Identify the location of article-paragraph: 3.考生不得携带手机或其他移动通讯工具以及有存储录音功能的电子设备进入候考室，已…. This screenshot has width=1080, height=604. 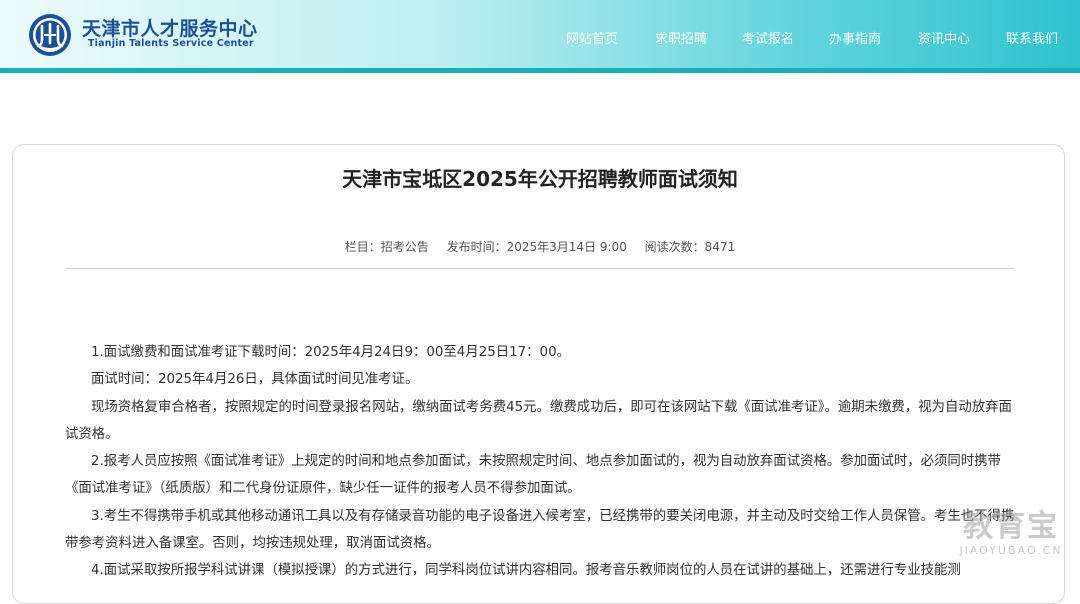
(540, 530).